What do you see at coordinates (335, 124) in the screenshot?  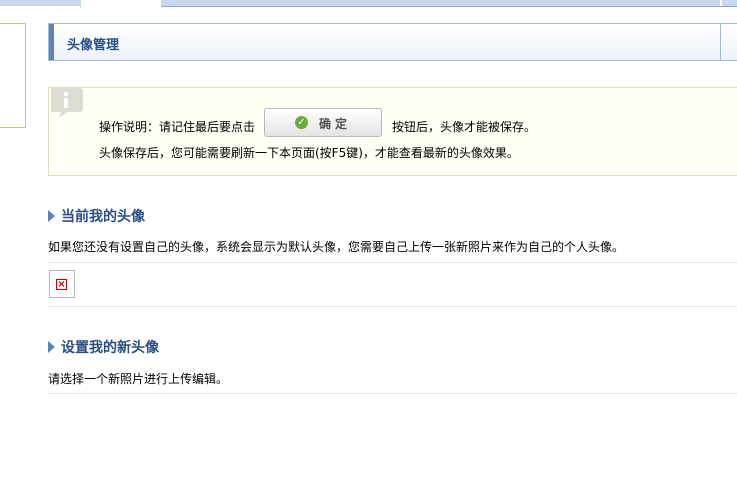 I see `confirm-button-label: 确定` at bounding box center [335, 124].